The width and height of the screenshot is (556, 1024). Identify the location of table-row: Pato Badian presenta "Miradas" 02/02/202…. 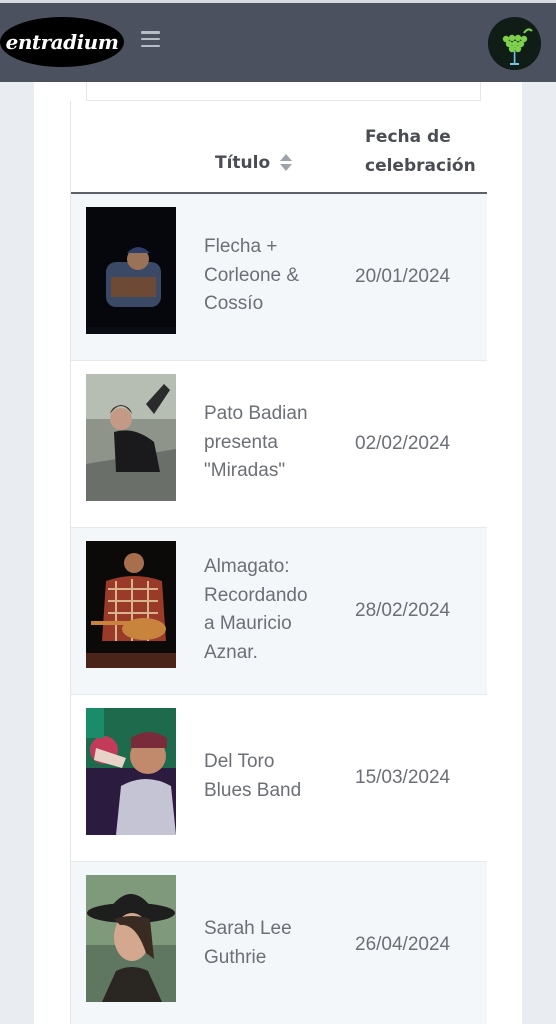
(279, 444).